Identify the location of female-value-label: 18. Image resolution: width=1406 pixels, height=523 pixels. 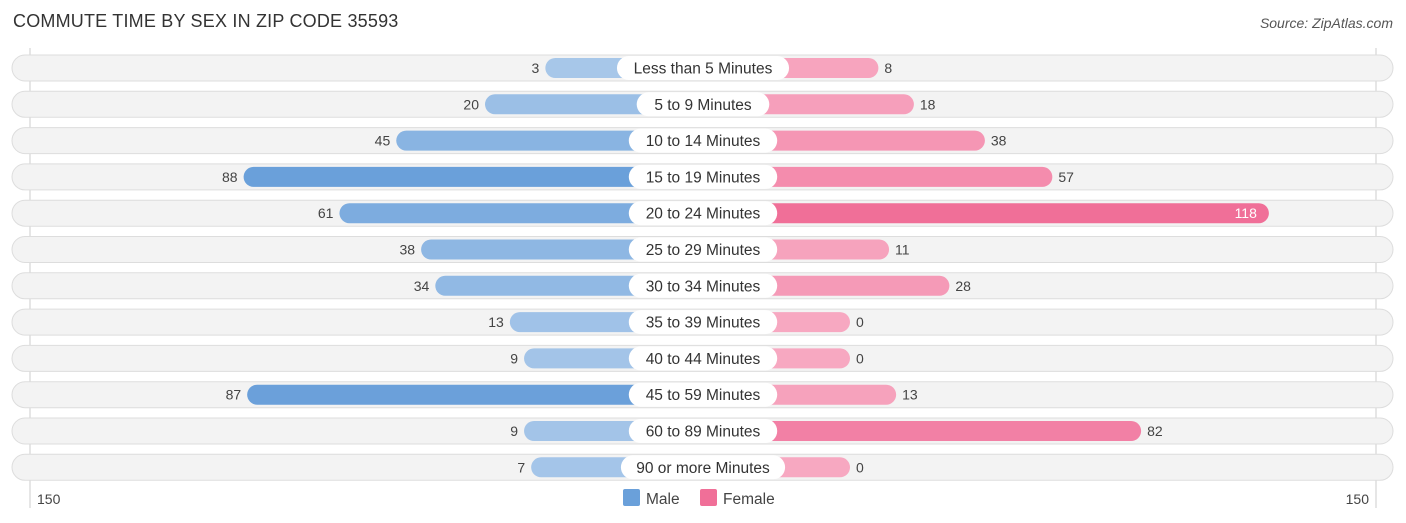
(928, 104).